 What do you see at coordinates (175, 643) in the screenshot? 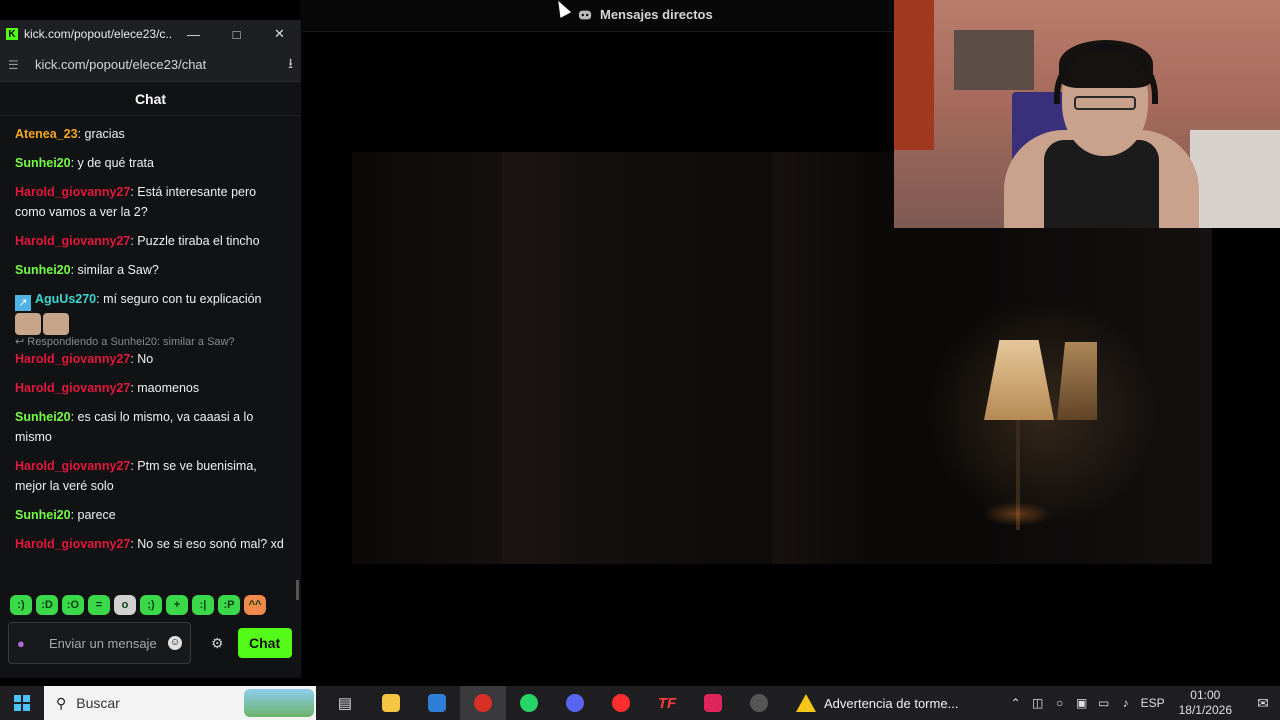
I see `emoji-picker-icon: ☺` at bounding box center [175, 643].